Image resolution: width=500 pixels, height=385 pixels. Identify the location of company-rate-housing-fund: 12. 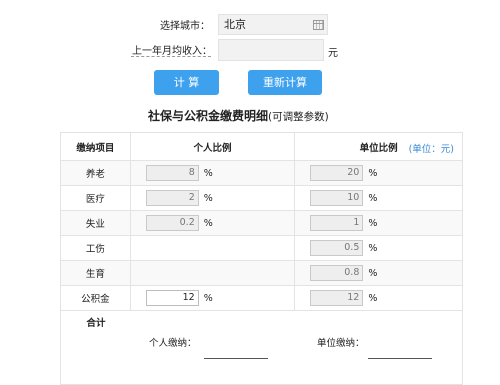
(337, 298).